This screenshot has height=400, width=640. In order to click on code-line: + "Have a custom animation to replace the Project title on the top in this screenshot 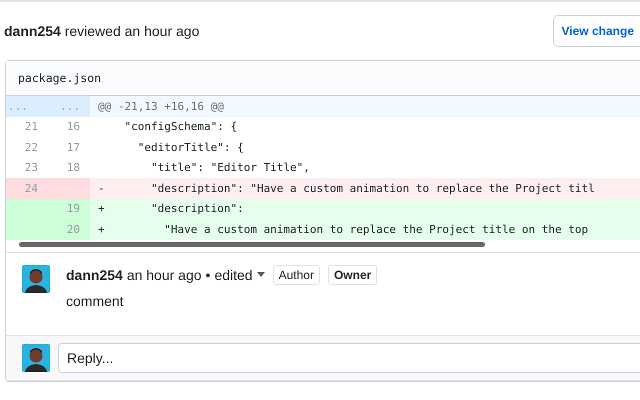, I will do `click(342, 229)`.